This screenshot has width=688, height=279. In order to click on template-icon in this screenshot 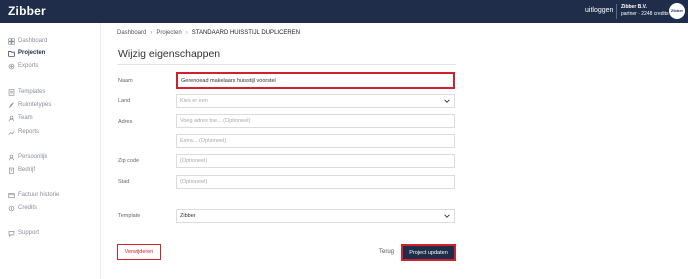, I will do `click(11, 92)`.